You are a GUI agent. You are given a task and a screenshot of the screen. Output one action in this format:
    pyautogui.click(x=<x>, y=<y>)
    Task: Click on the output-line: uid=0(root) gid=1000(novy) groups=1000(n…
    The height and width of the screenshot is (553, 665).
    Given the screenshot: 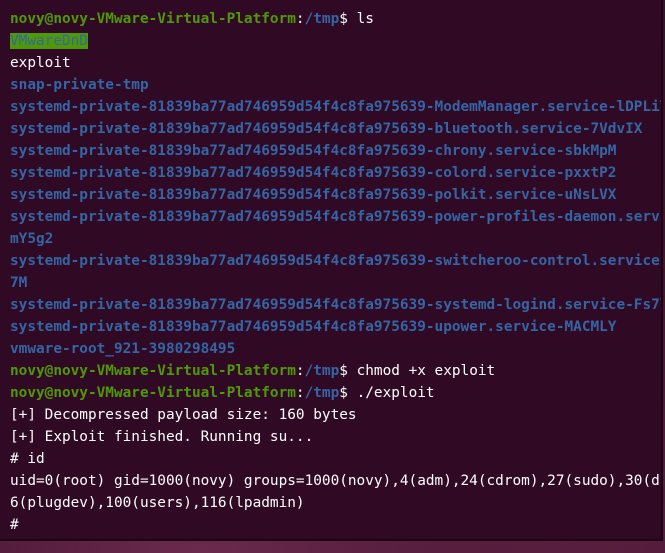 What is the action you would take?
    pyautogui.click(x=336, y=481)
    